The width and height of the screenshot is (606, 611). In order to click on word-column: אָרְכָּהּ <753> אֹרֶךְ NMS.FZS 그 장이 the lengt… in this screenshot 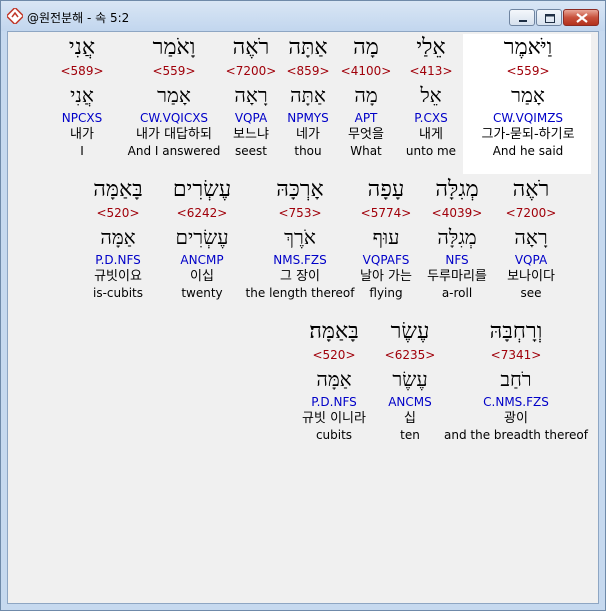, I will do `click(300, 238)`.